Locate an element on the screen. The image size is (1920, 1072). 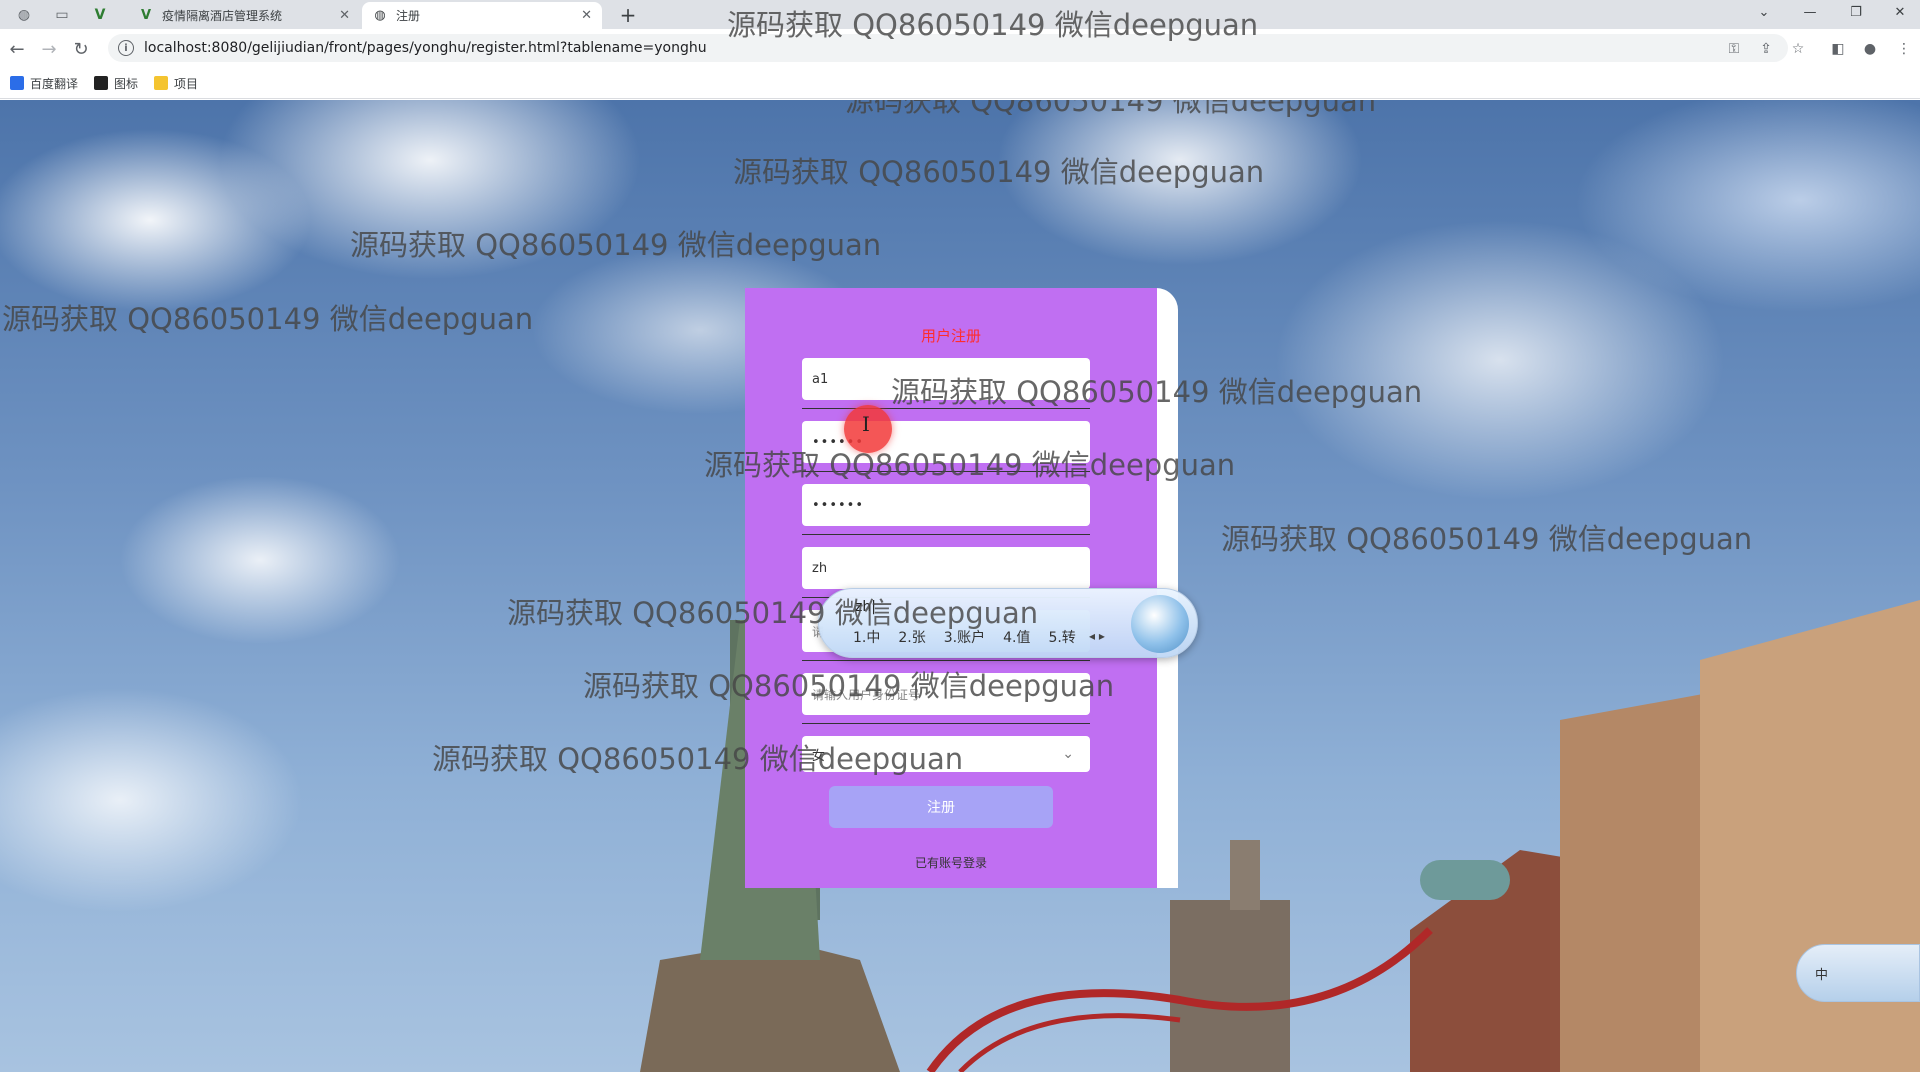
restore-button: ❐ is located at coordinates (1856, 12).